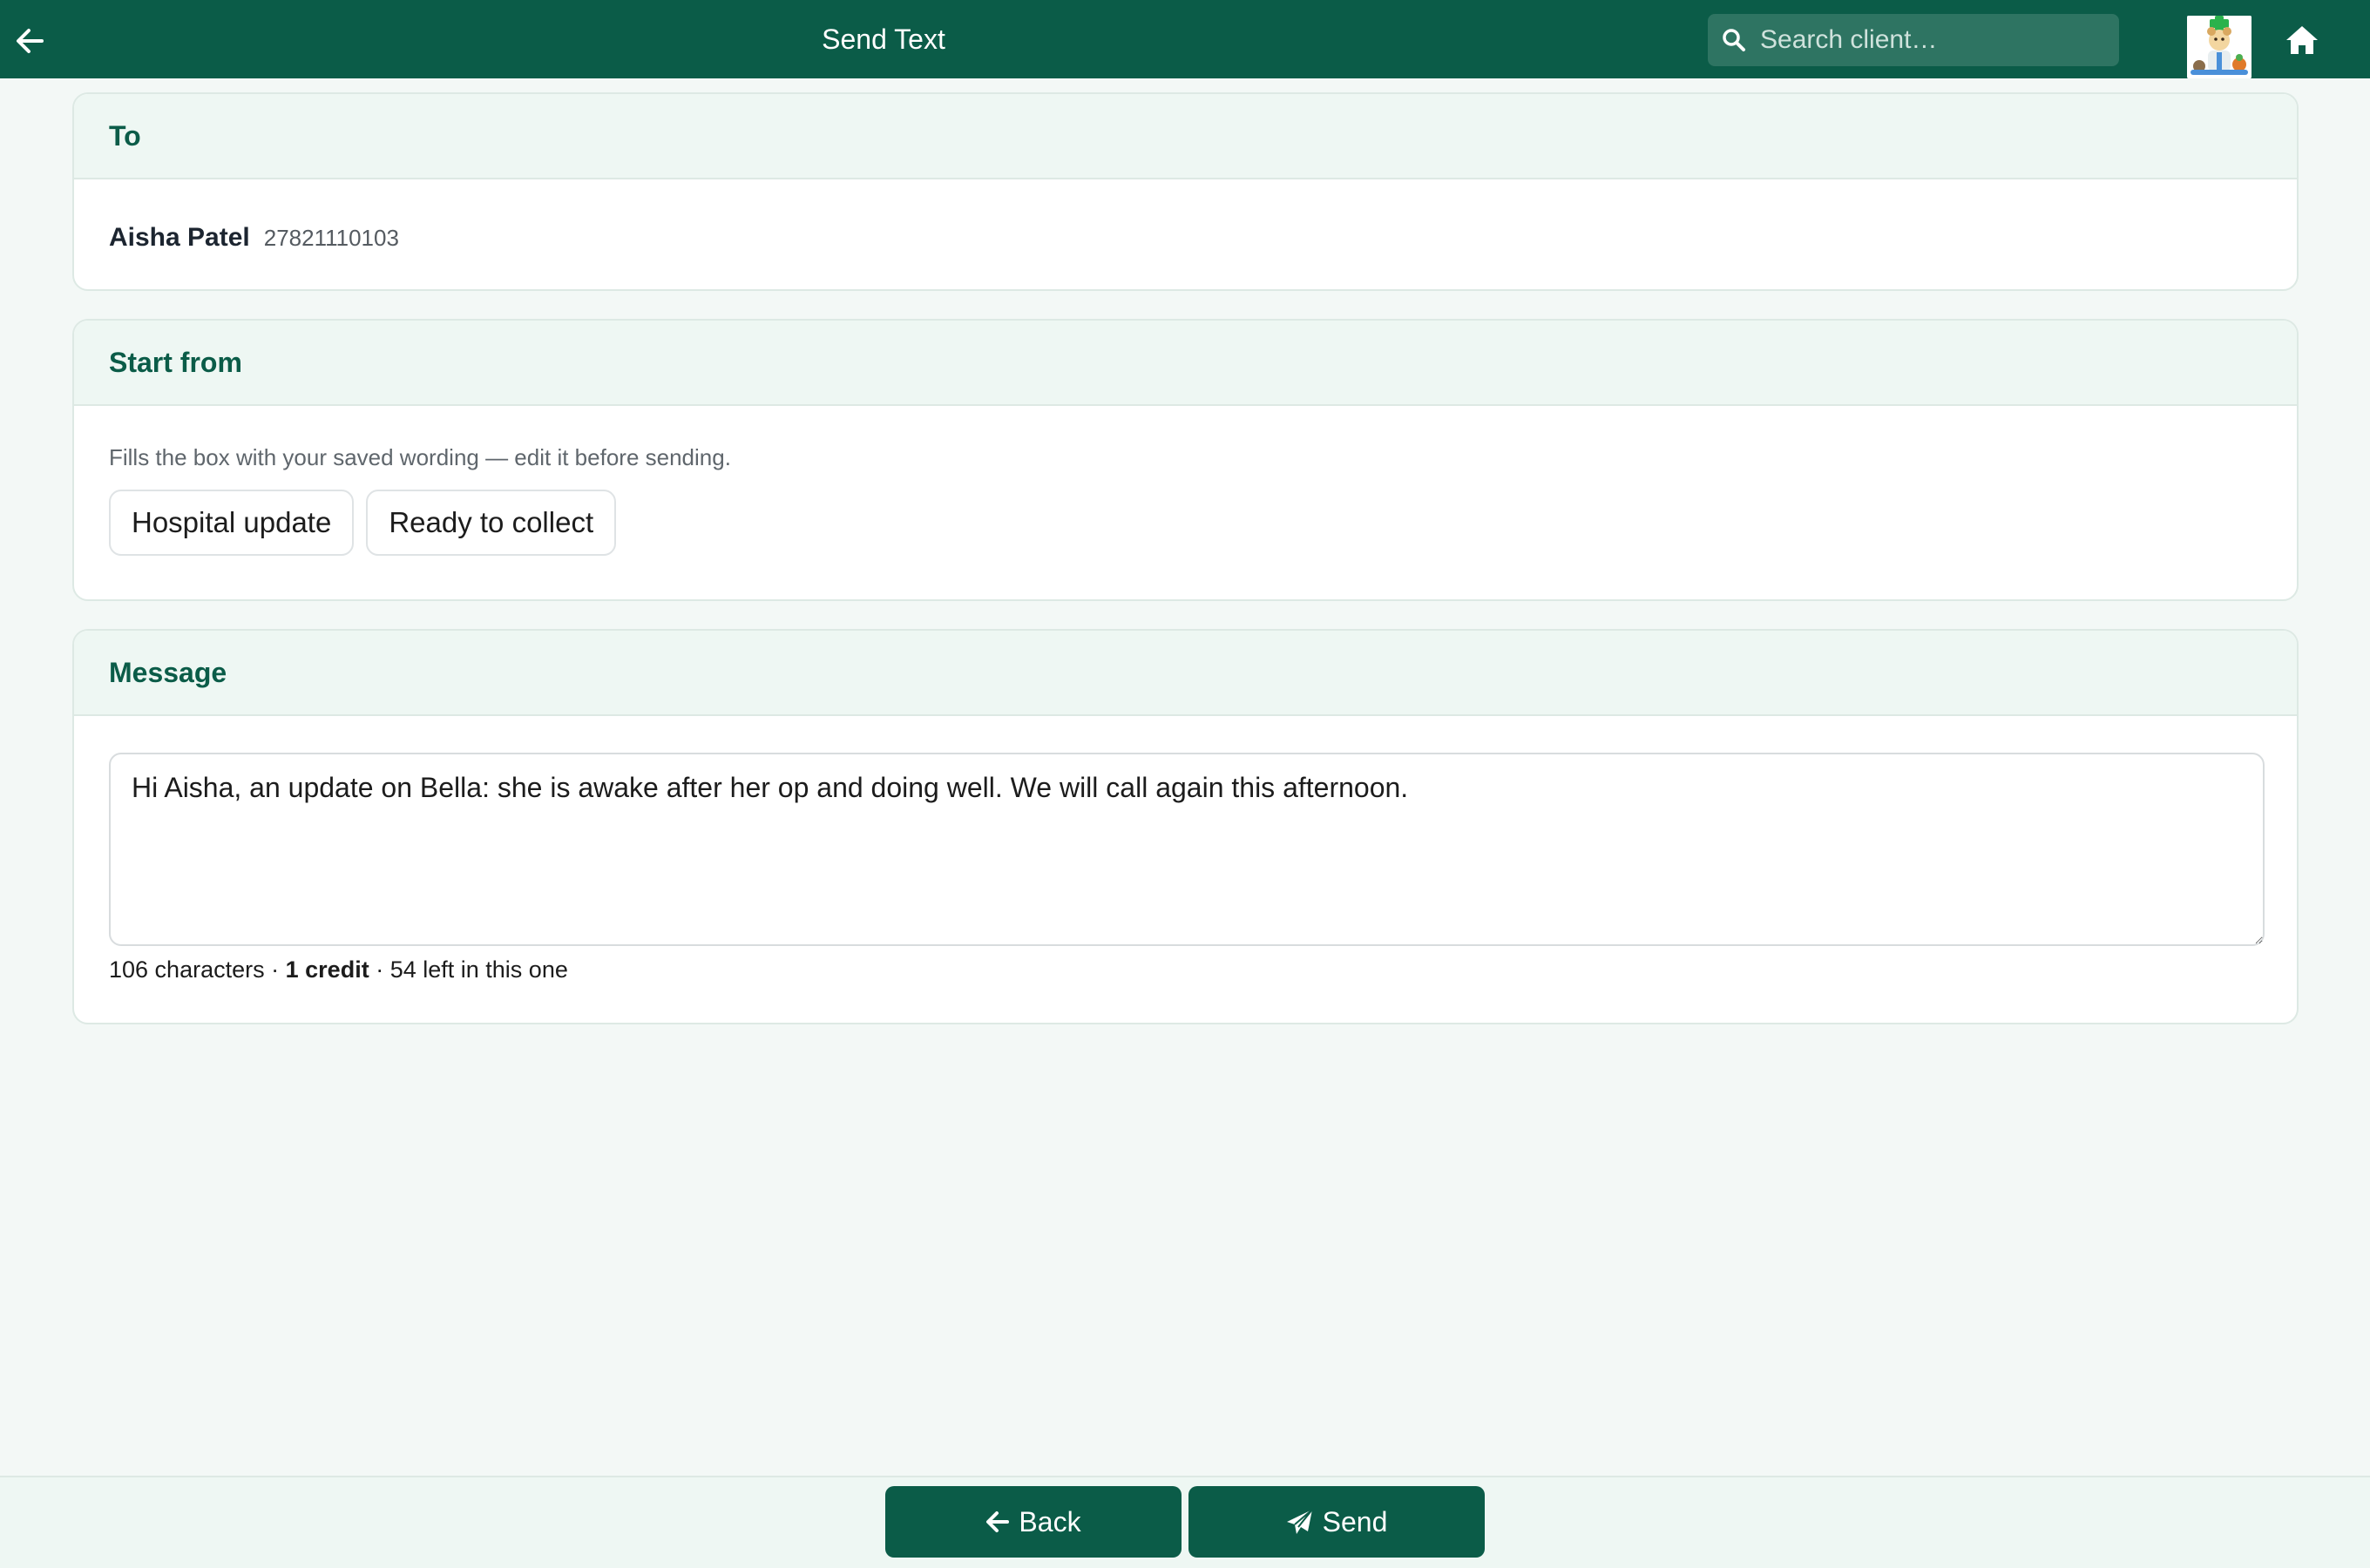  I want to click on characters-remaining: 54 left in this one, so click(479, 969).